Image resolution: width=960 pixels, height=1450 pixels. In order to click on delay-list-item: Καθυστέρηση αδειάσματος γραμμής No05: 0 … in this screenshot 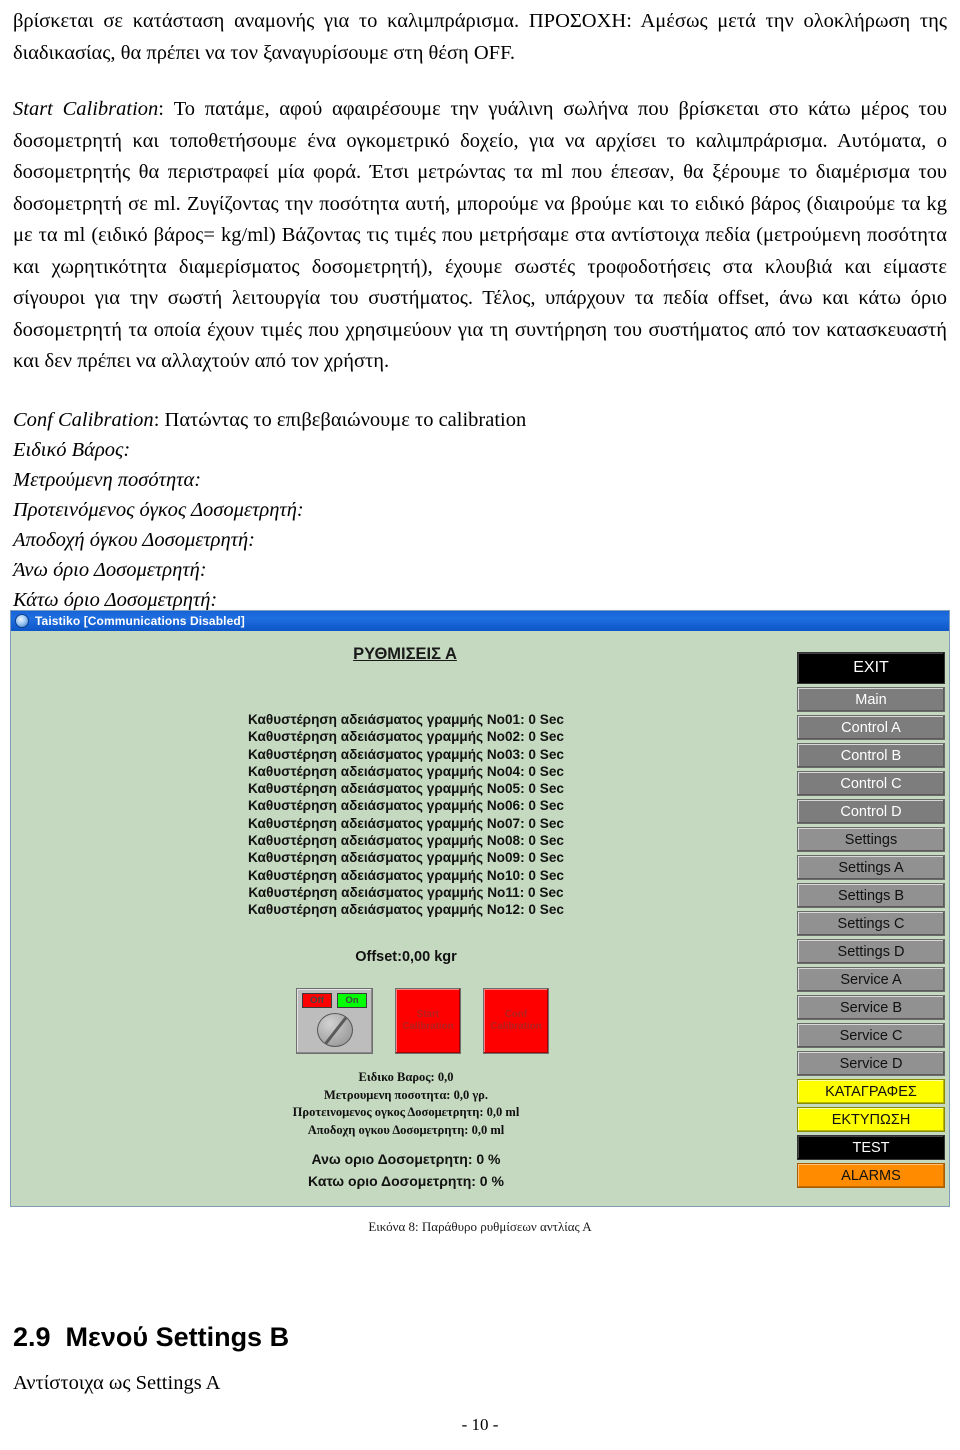, I will do `click(406, 788)`.